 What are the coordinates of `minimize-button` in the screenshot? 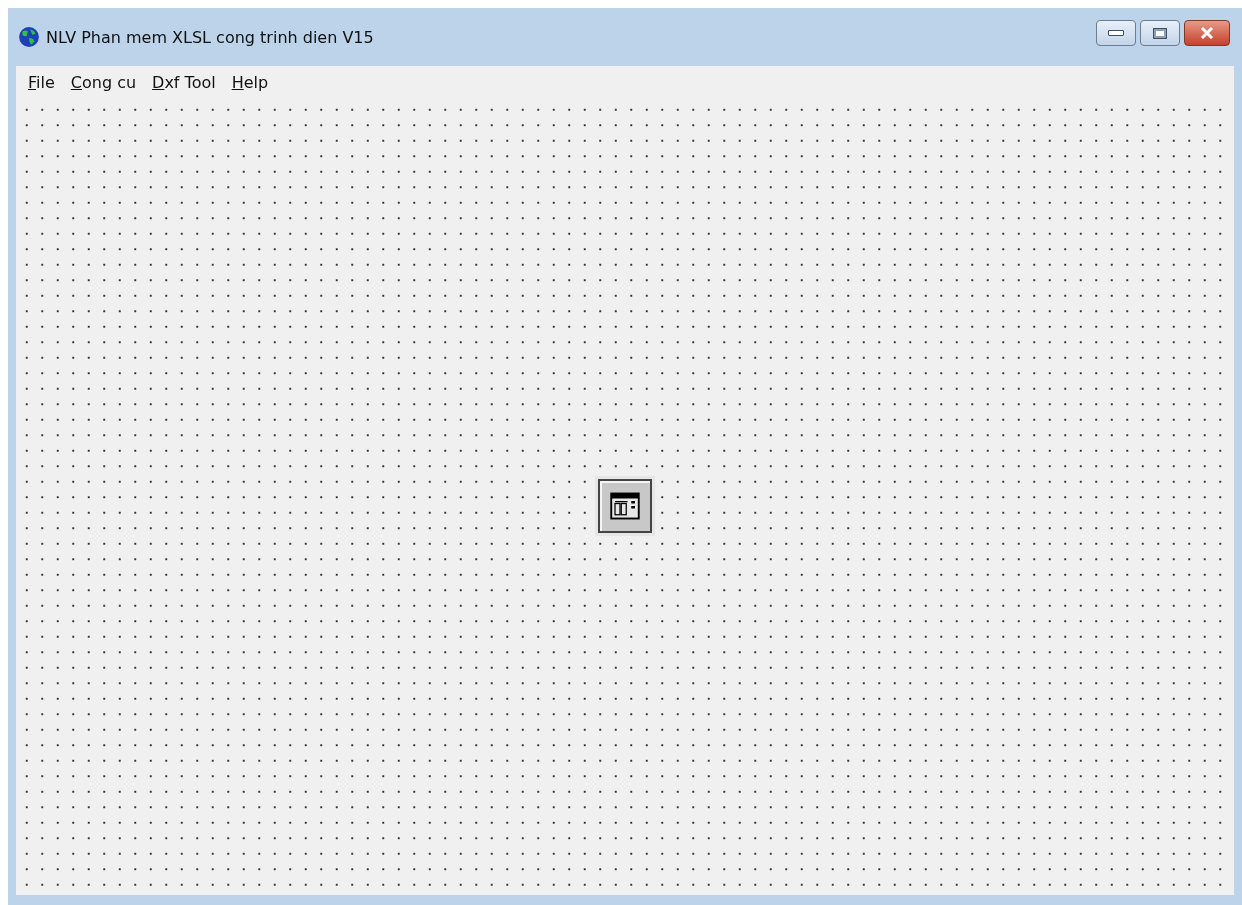 It's located at (1116, 33).